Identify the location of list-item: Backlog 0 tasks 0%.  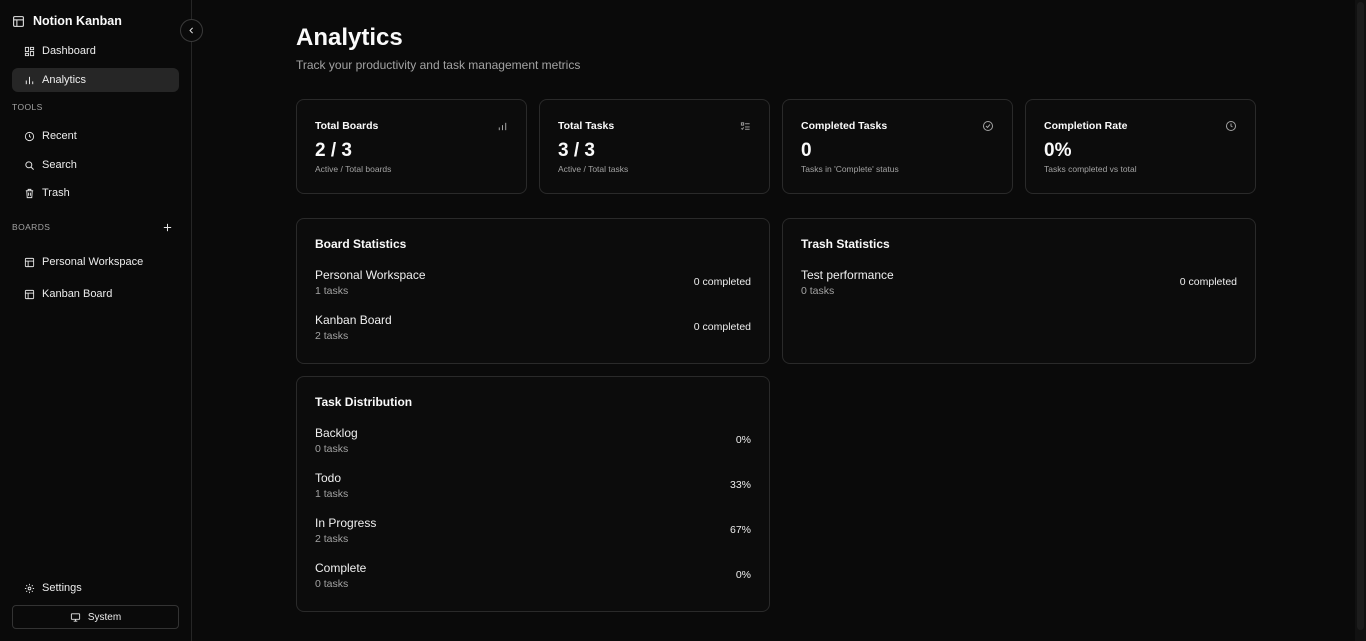
(533, 443).